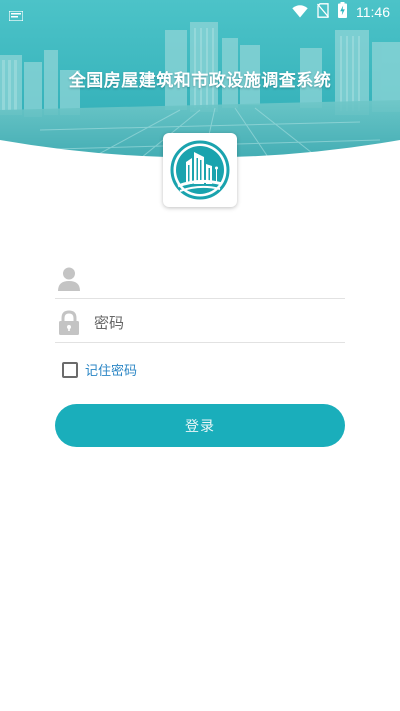 Image resolution: width=400 pixels, height=711 pixels. I want to click on status-icons: 11:46, so click(341, 12).